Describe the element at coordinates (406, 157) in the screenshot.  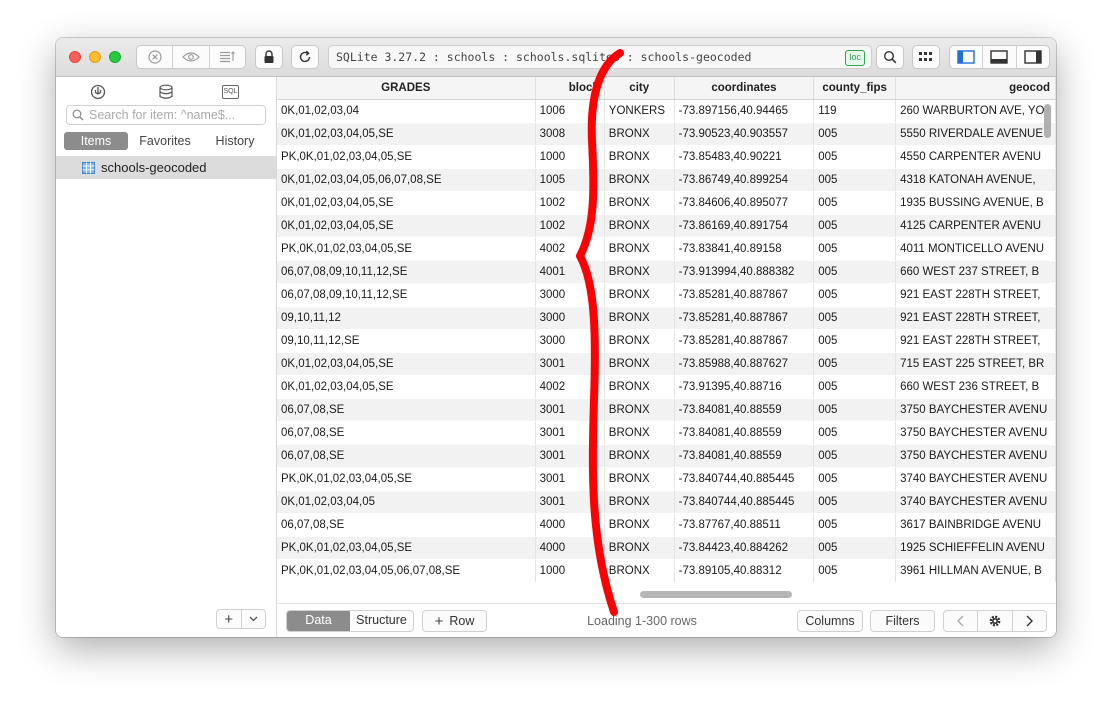
I see `table-cell: PK,0K,01,02,03,04,05,SE` at that location.